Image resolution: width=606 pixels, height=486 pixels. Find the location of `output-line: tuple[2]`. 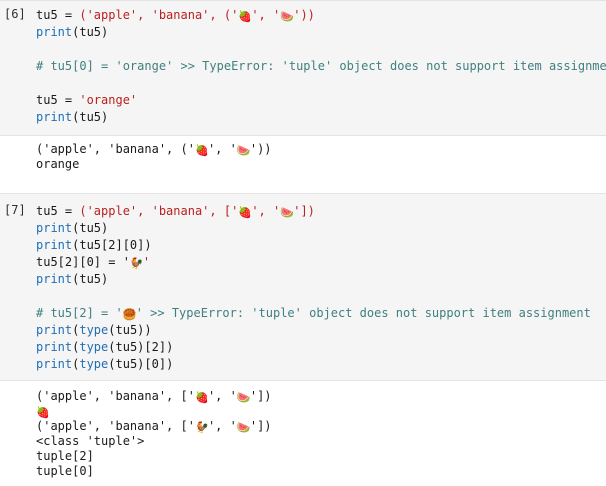

output-line: tuple[2] is located at coordinates (65, 456).